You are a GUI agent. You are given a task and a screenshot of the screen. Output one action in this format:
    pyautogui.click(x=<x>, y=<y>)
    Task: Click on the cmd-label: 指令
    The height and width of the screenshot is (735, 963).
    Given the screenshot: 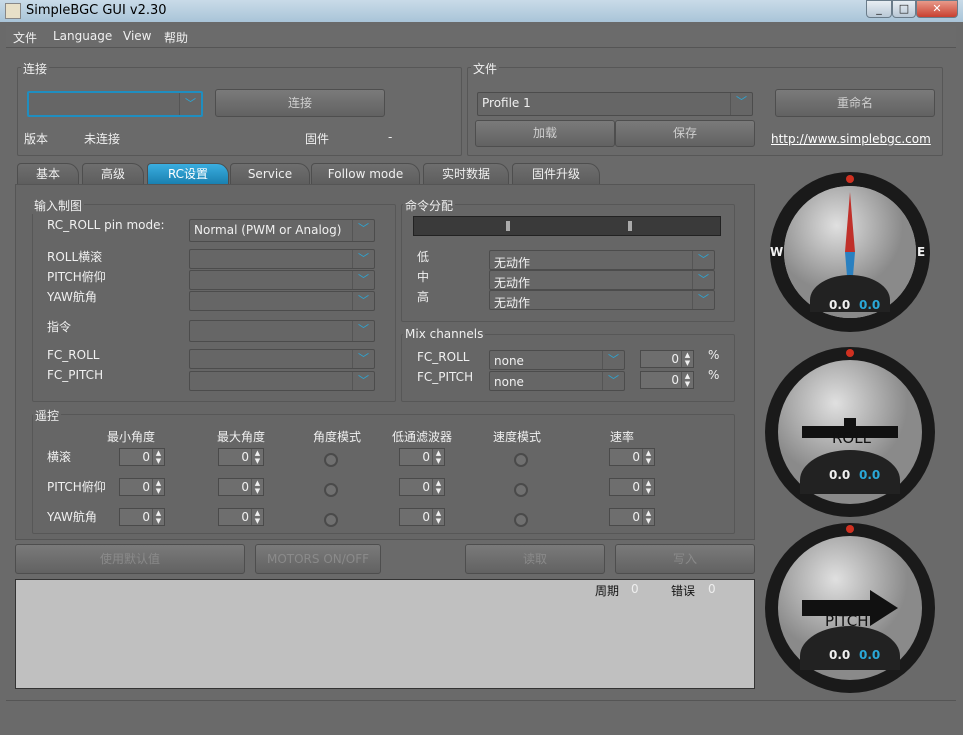 What is the action you would take?
    pyautogui.click(x=59, y=327)
    